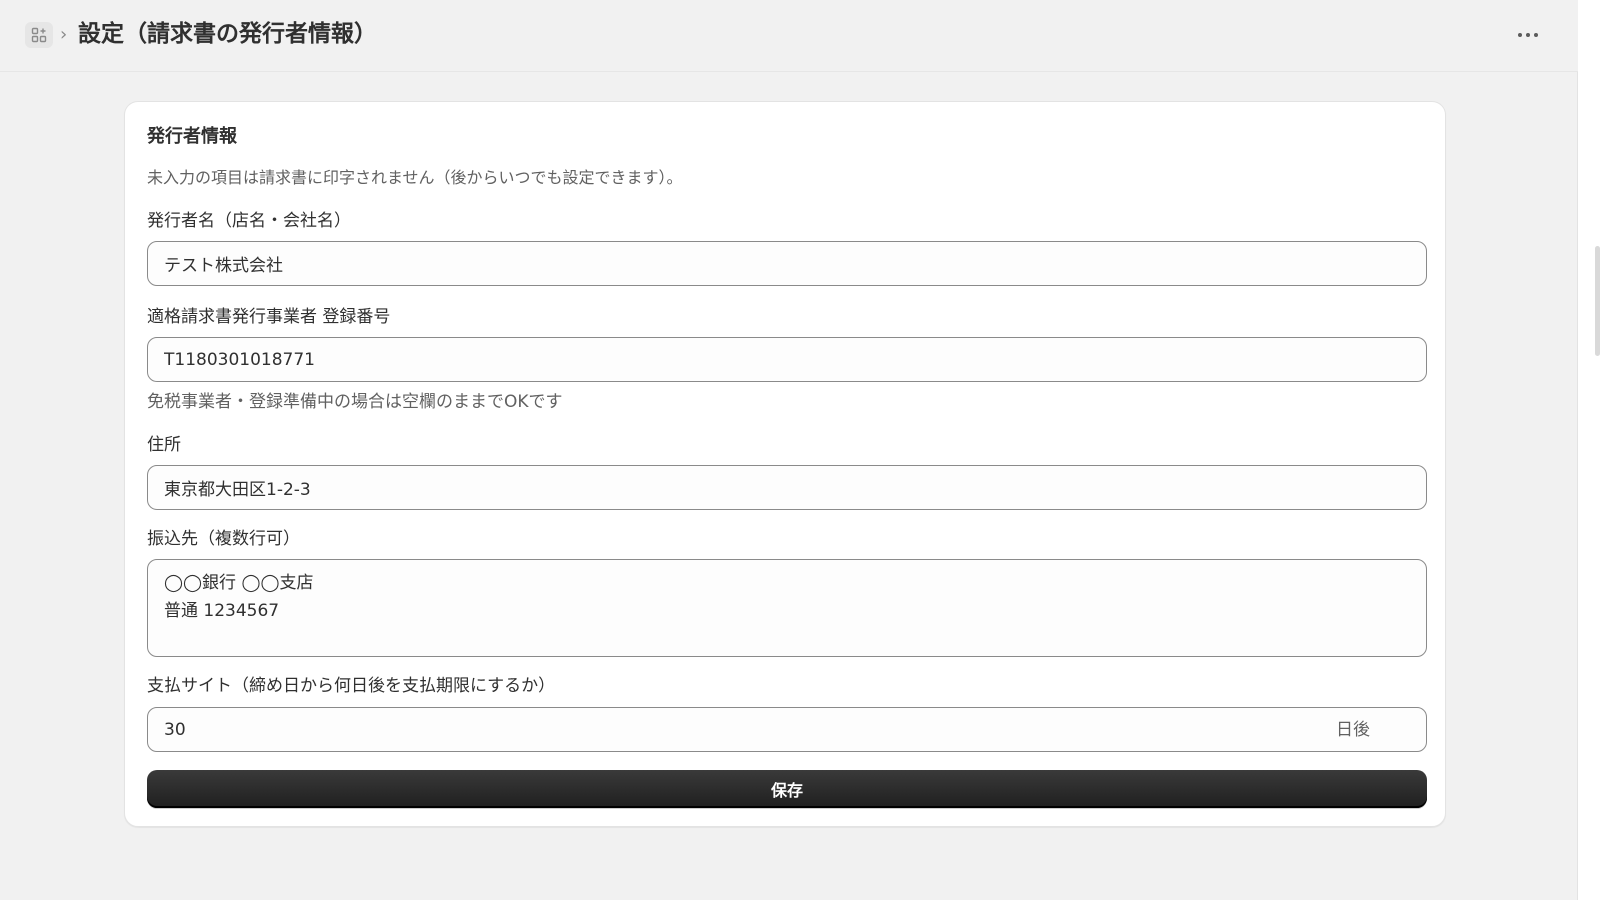  I want to click on scrollbar-thumb, so click(1597, 301).